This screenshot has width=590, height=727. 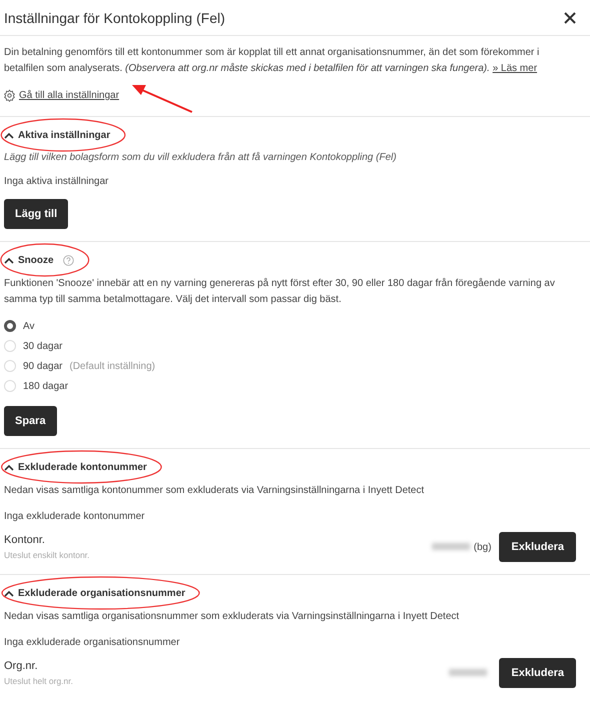 What do you see at coordinates (36, 214) in the screenshot?
I see `add-button: Lägg till` at bounding box center [36, 214].